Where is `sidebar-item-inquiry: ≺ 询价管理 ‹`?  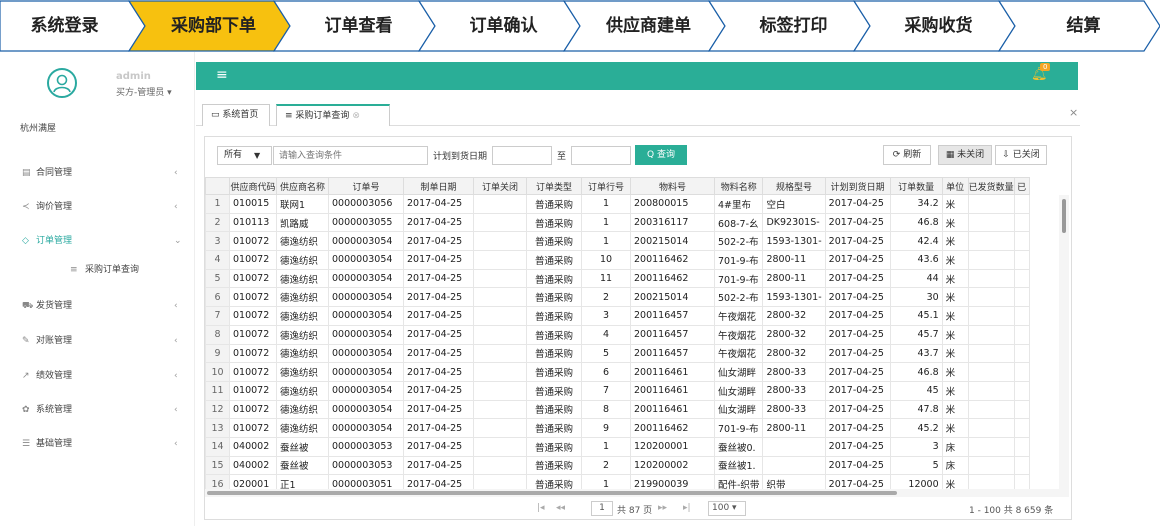 sidebar-item-inquiry: ≺ 询价管理 ‹ is located at coordinates (97, 207).